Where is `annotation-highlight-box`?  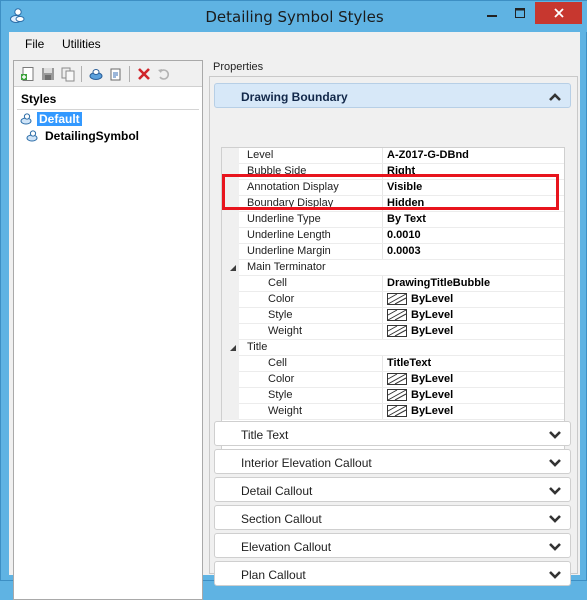
annotation-highlight-box is located at coordinates (390, 192).